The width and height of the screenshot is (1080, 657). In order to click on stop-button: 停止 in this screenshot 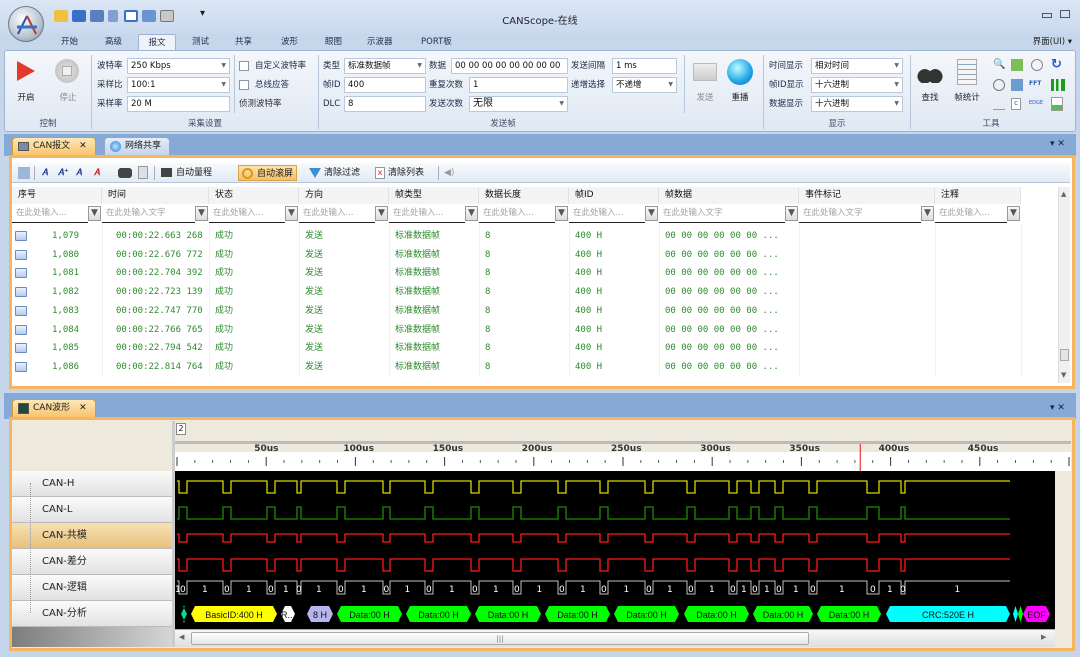, I will do `click(68, 97)`.